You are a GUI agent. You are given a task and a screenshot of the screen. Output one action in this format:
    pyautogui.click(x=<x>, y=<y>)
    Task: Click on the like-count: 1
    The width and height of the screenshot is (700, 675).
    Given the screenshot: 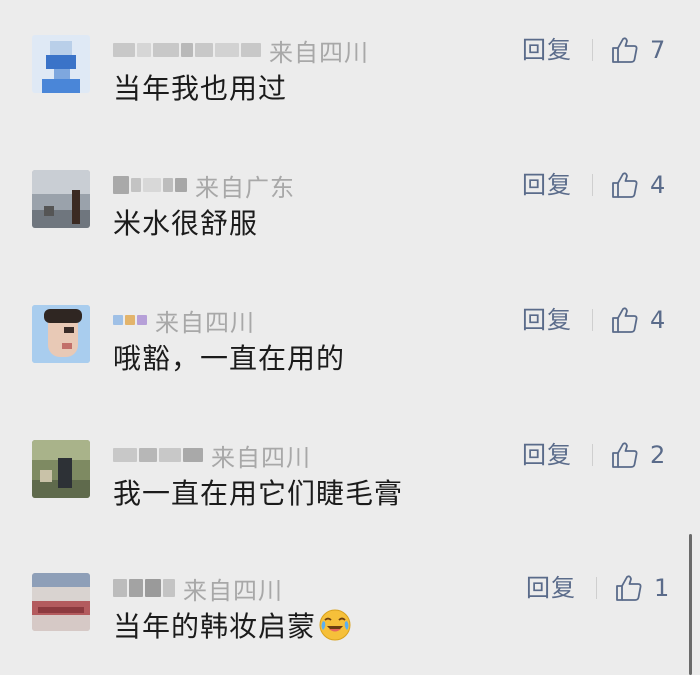 What is the action you would take?
    pyautogui.click(x=662, y=588)
    